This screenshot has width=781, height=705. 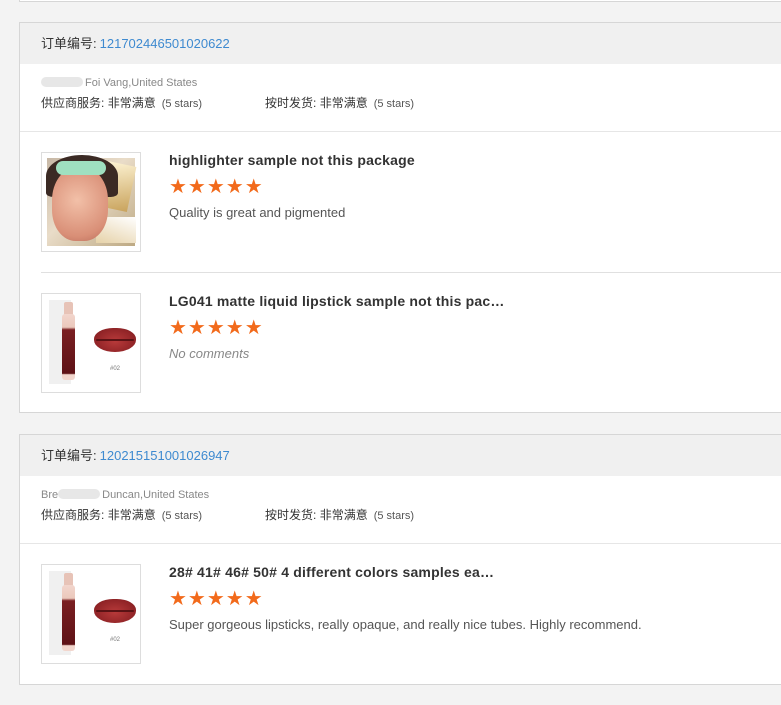 What do you see at coordinates (400, 43) in the screenshot?
I see `order-header: 订单编号: 121702446501020622` at bounding box center [400, 43].